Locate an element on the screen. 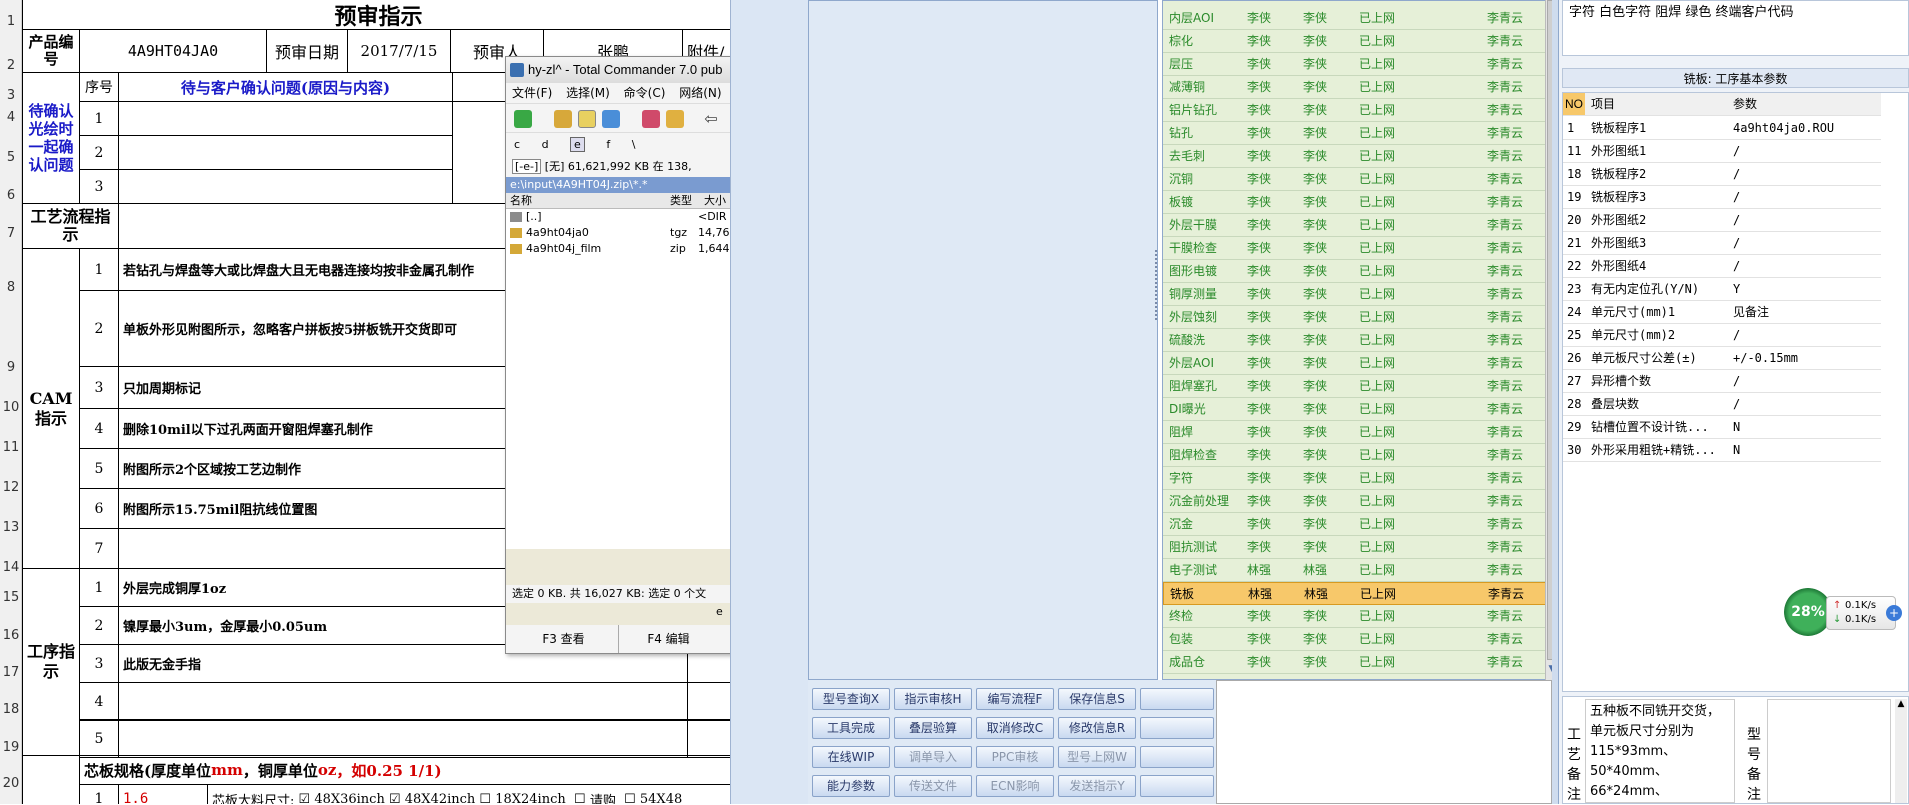  grid-row: 层压 李侠 李侠 已上网 李青云 is located at coordinates (1356, 64).